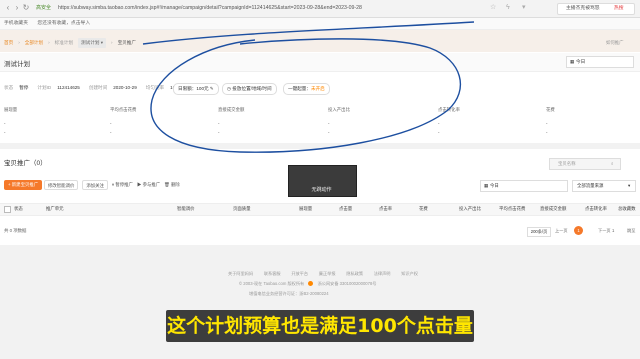  Describe the element at coordinates (25, 163) in the screenshot. I see `section-title: 宝贝推广（0）` at that location.